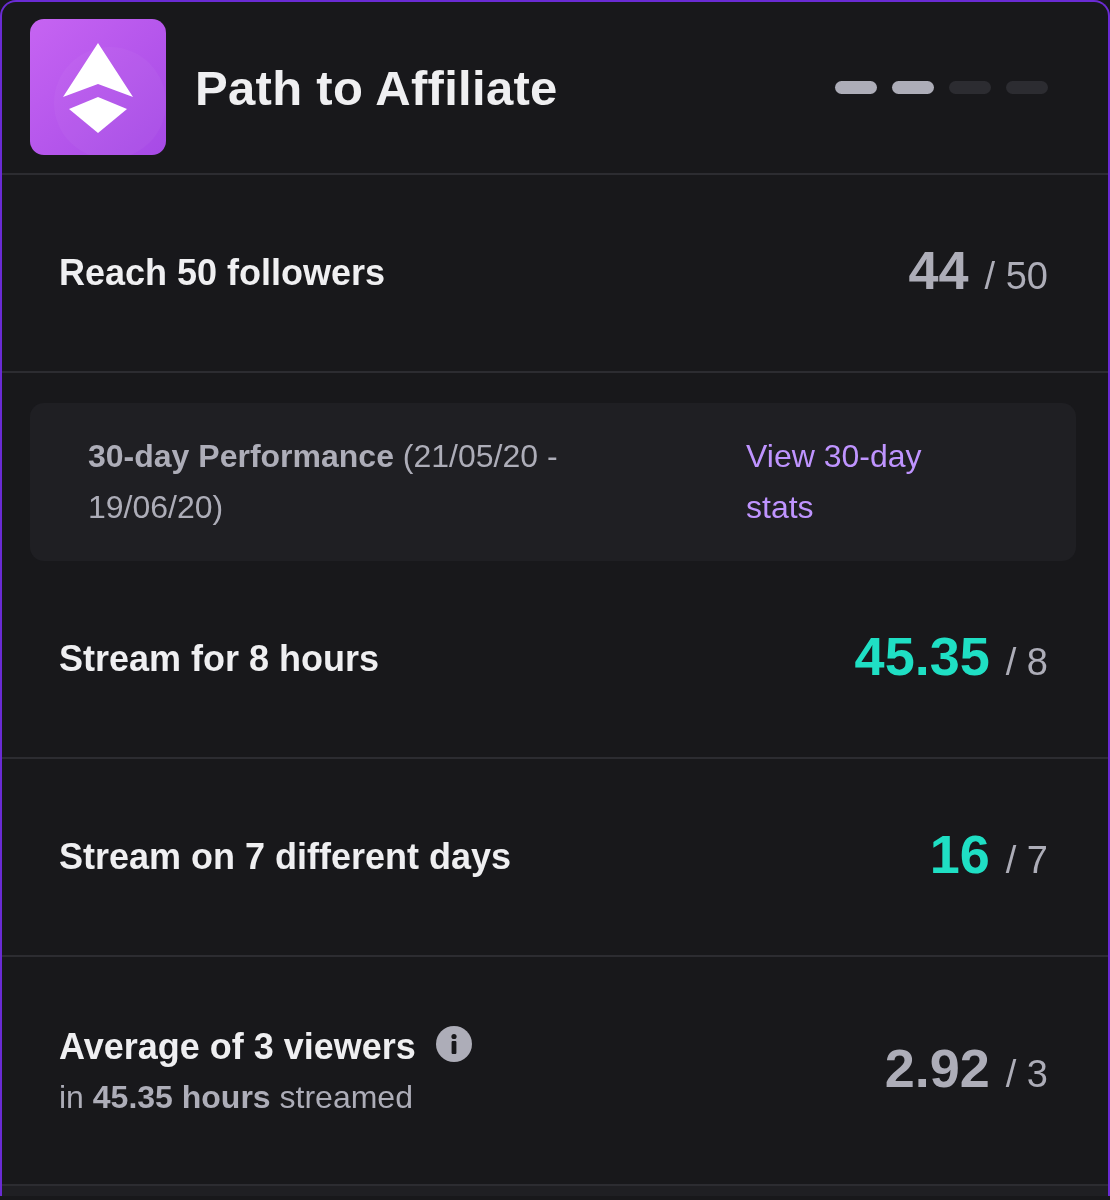  What do you see at coordinates (98, 86) in the screenshot?
I see `pyramid-logo-icon` at bounding box center [98, 86].